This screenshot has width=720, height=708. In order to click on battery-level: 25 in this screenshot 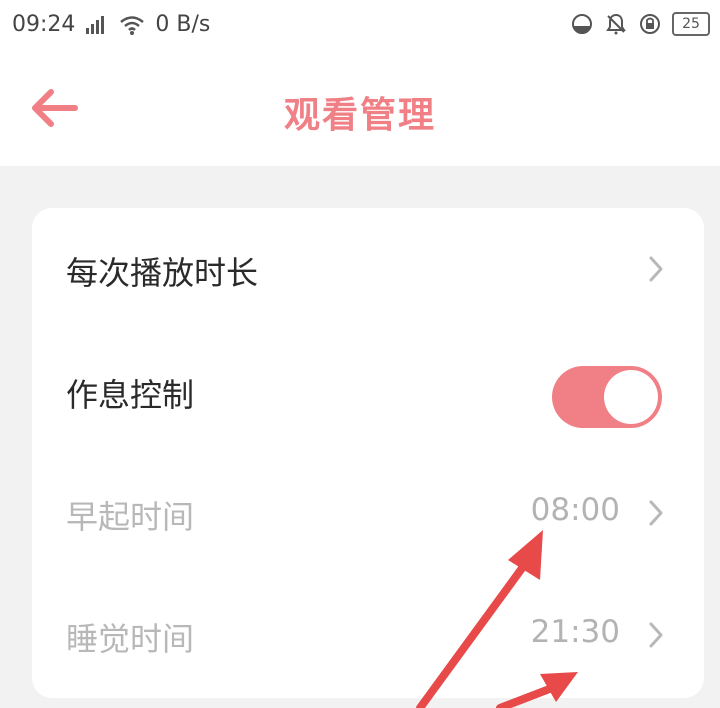, I will do `click(691, 24)`.